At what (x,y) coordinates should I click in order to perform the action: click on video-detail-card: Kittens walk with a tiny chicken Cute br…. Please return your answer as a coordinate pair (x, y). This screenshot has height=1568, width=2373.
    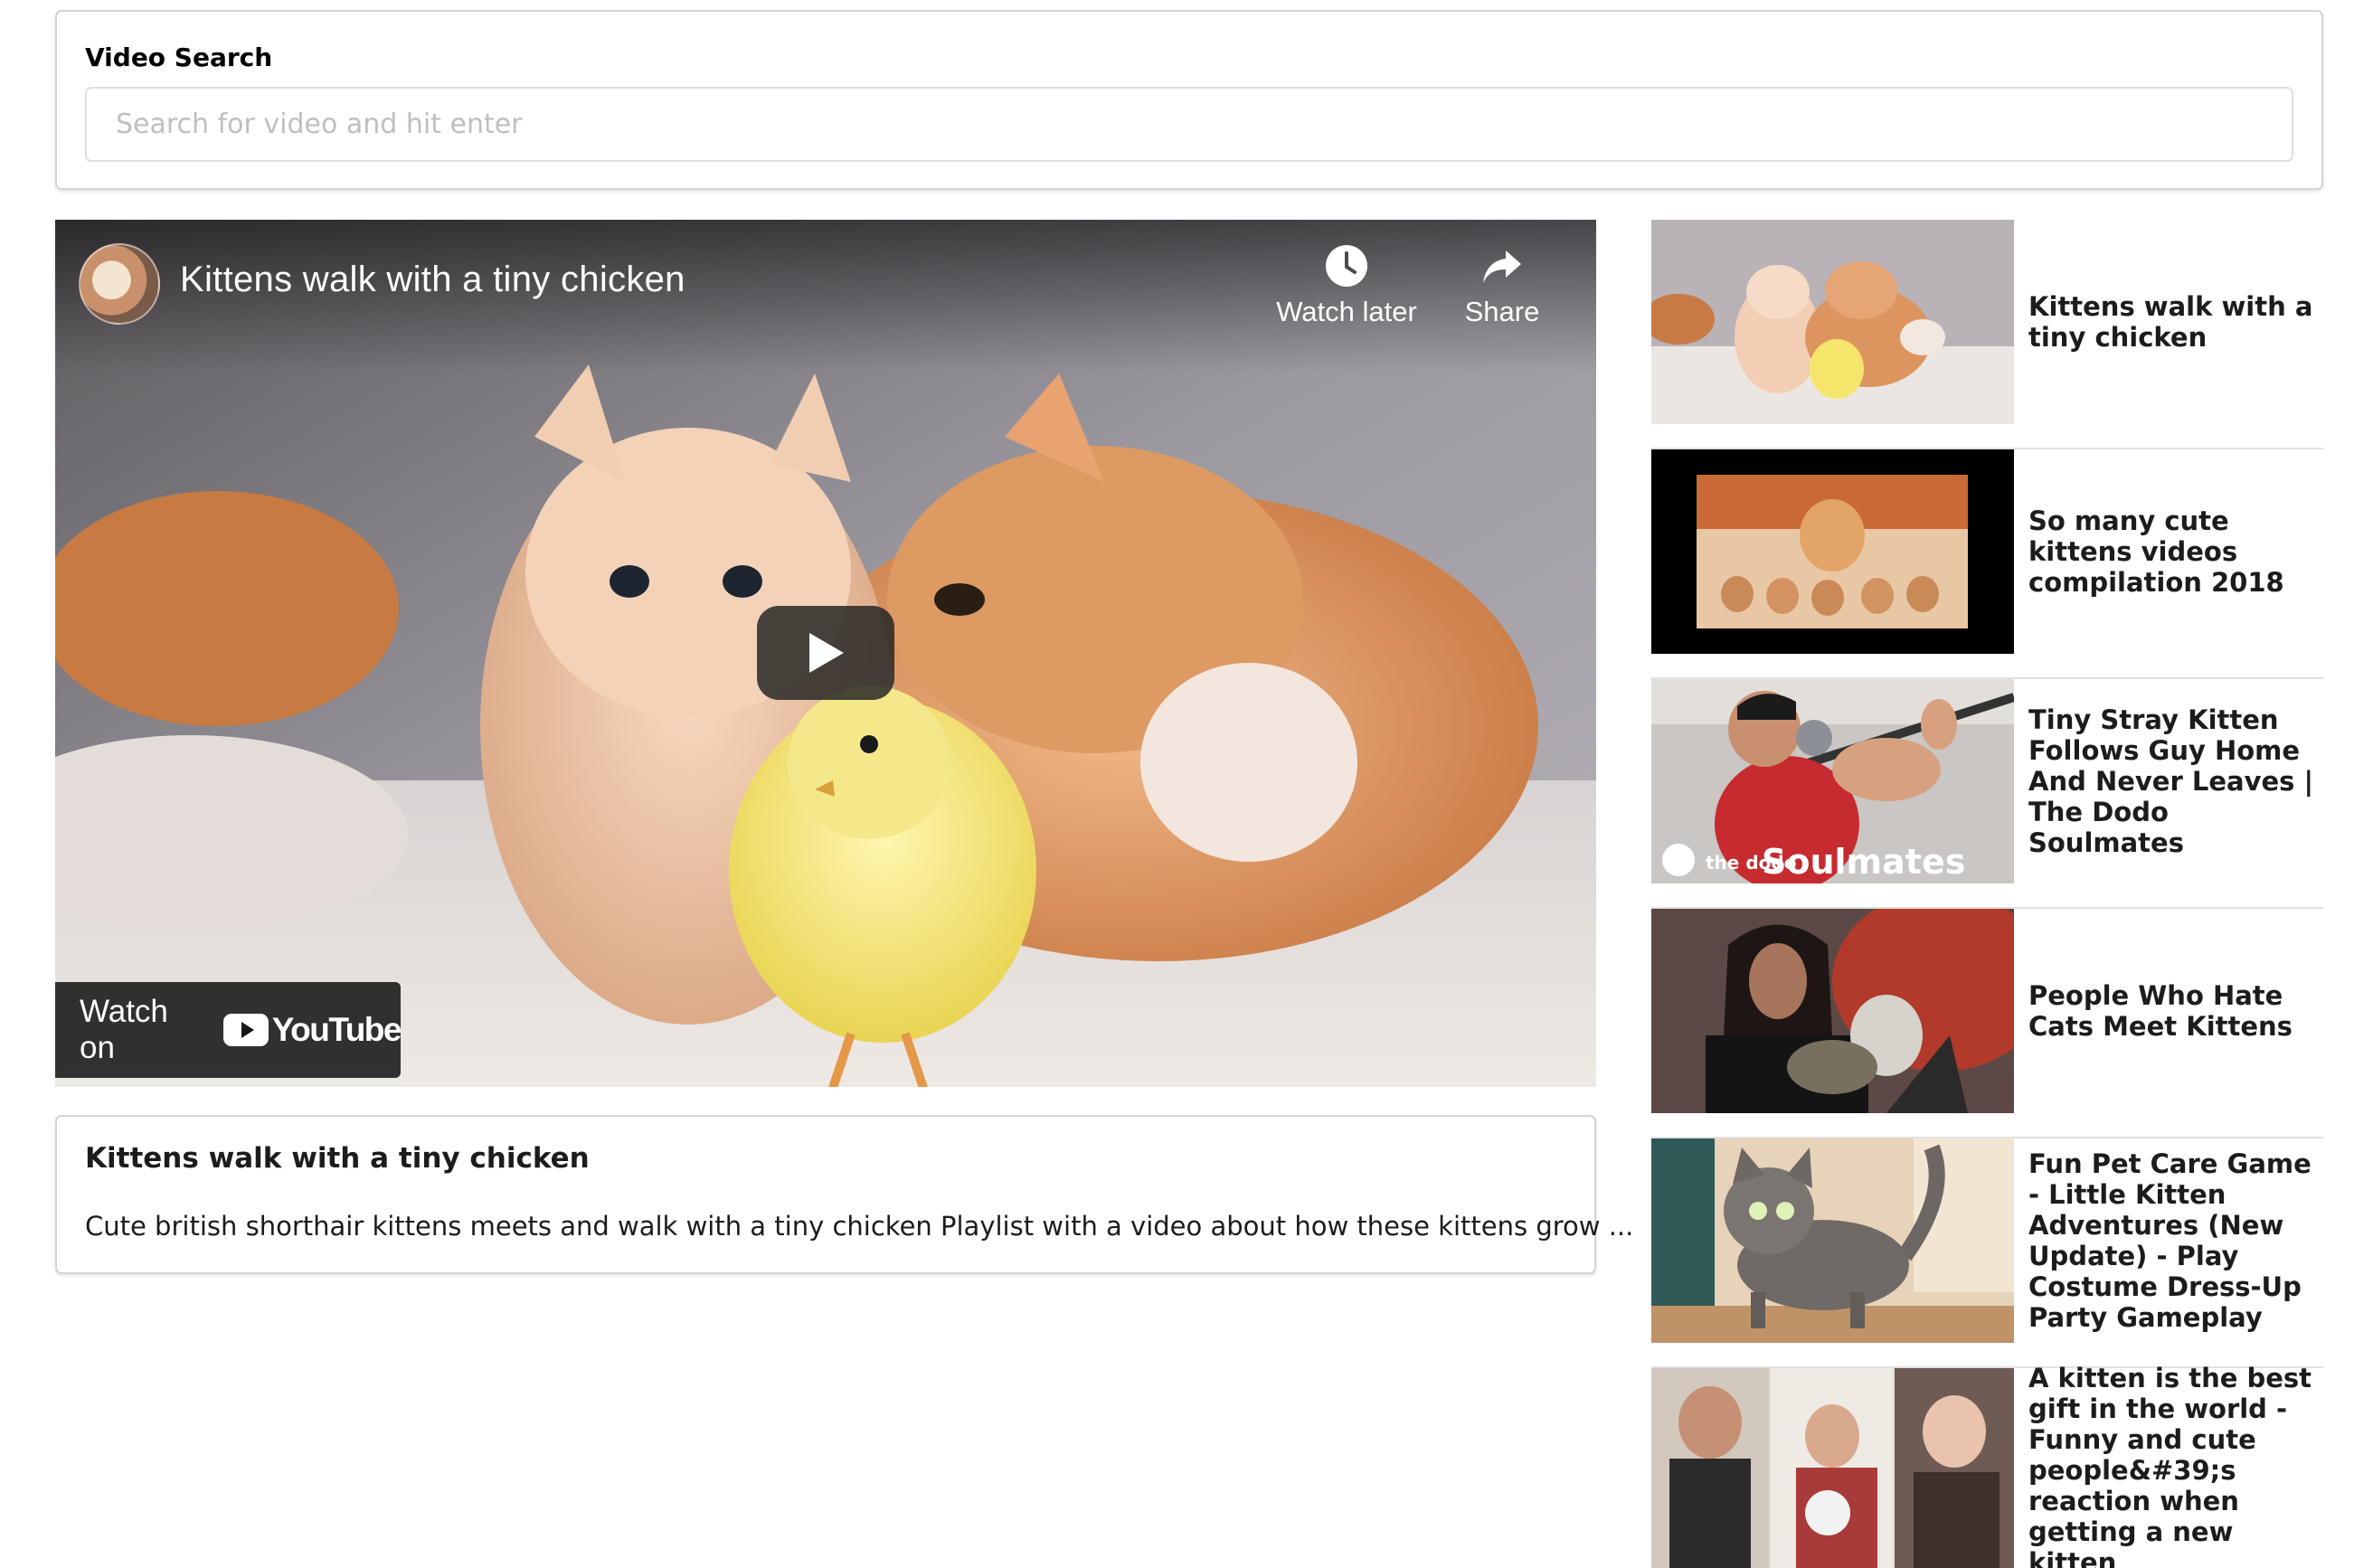
    Looking at the image, I should click on (844, 1194).